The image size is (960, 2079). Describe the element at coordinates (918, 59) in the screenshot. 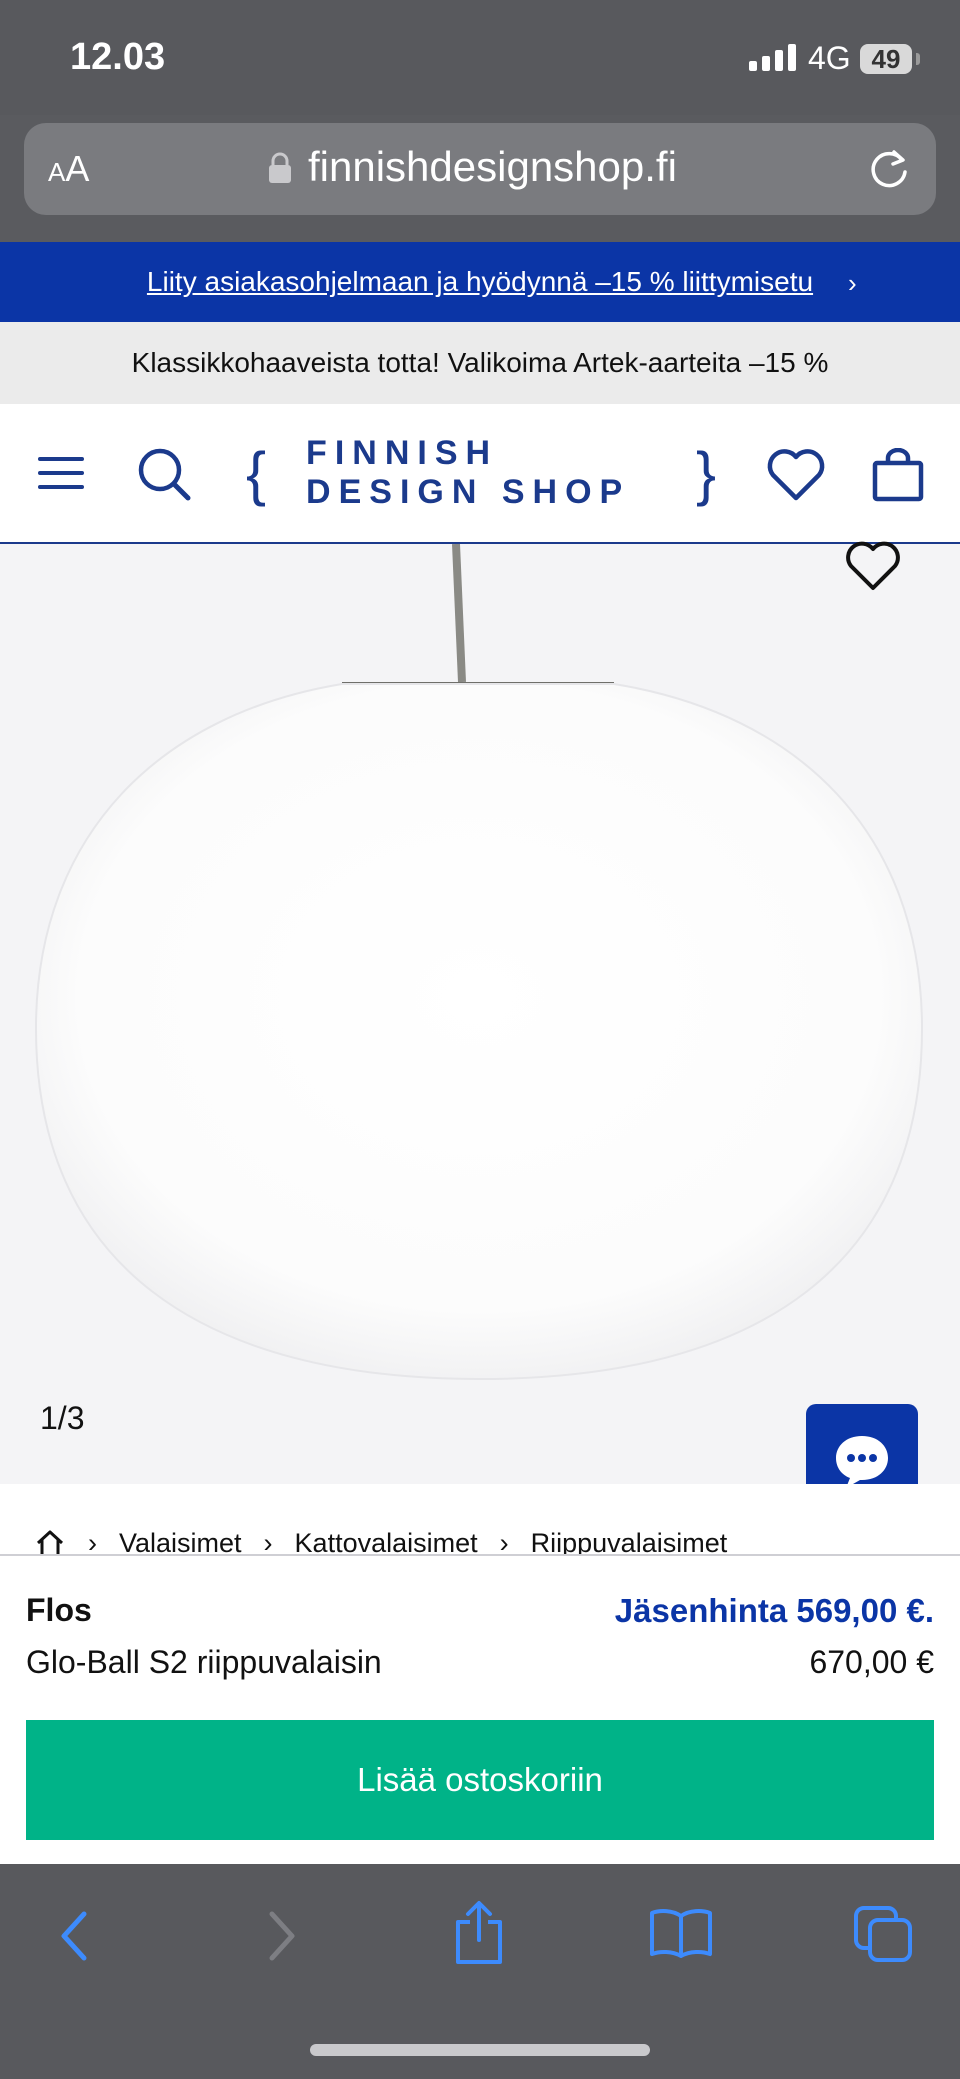

I see `battery-tip` at that location.